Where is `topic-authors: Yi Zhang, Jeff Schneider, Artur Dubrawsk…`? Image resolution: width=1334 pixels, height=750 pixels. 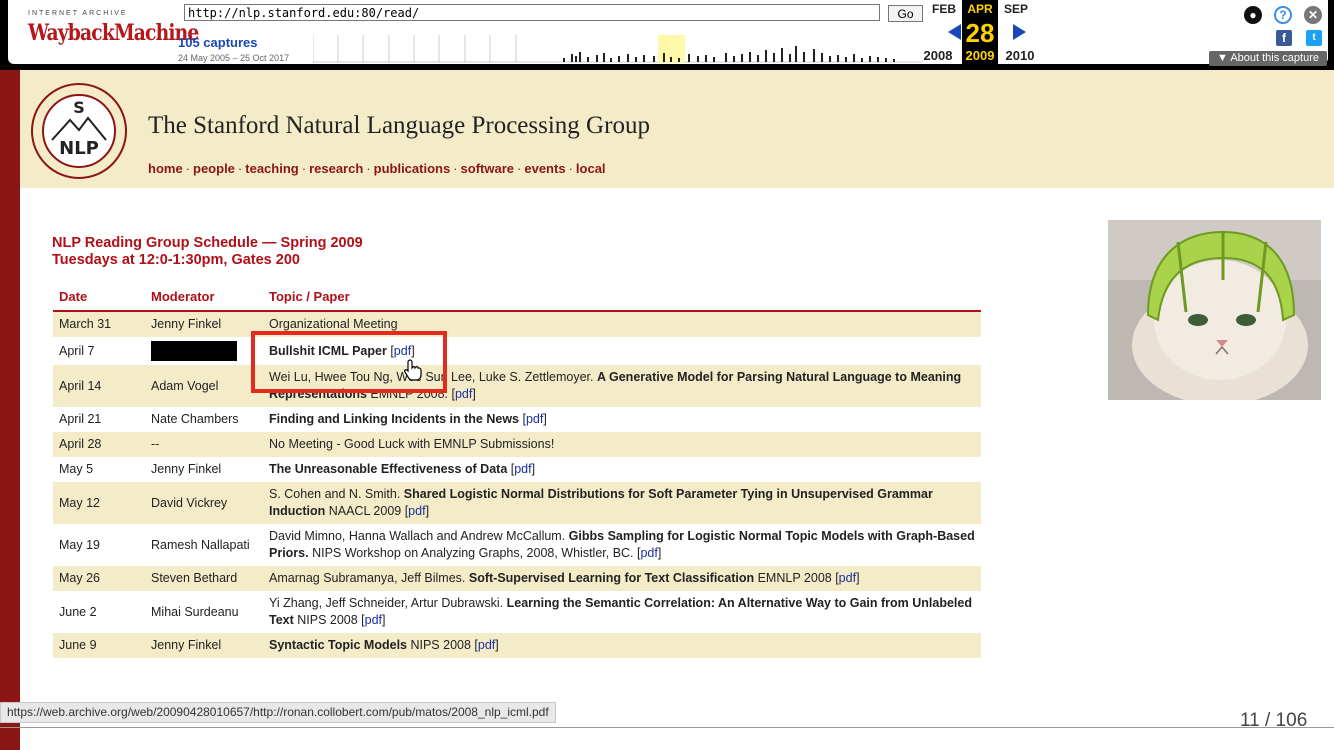 topic-authors: Yi Zhang, Jeff Schneider, Artur Dubrawsk… is located at coordinates (388, 603).